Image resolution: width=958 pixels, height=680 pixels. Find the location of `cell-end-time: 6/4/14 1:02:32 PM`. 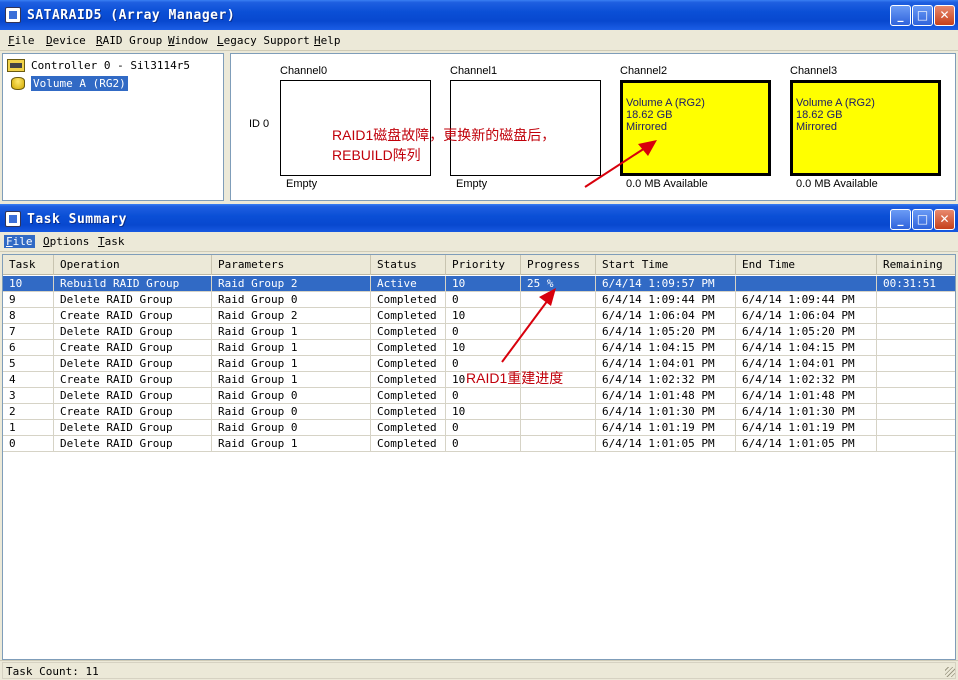

cell-end-time: 6/4/14 1:02:32 PM is located at coordinates (806, 380).